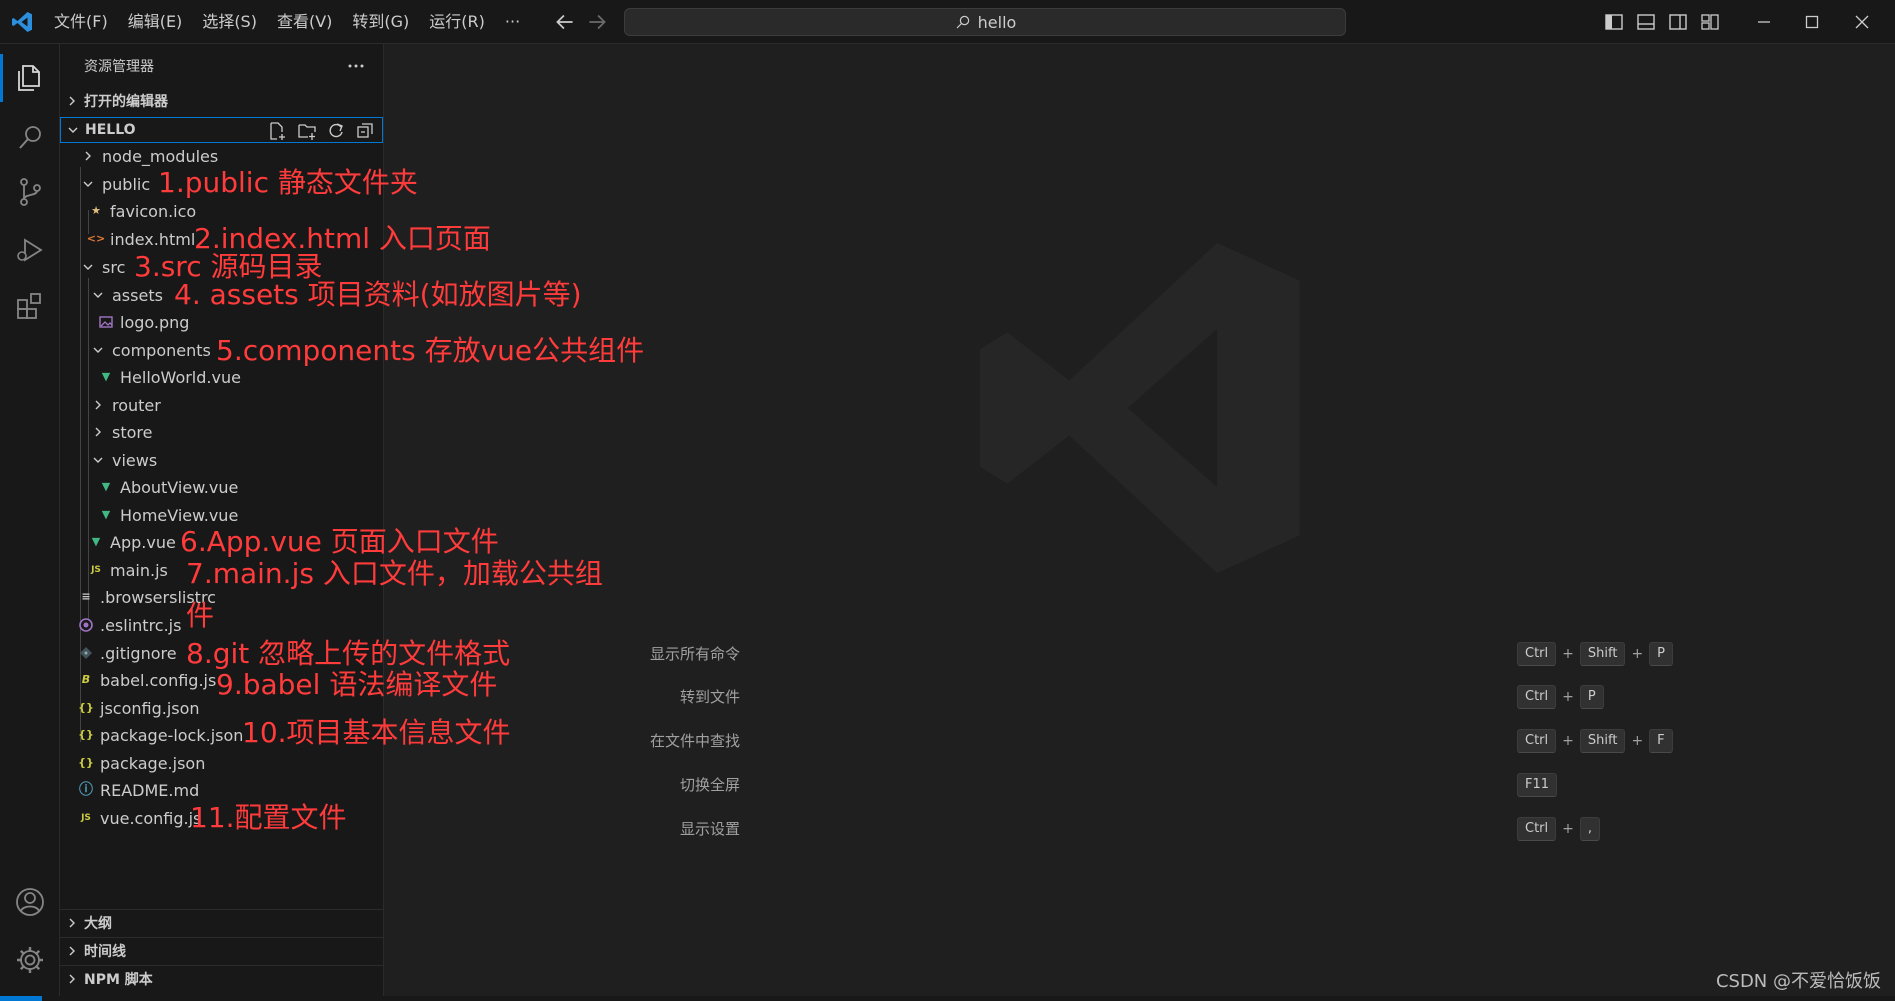 Image resolution: width=1895 pixels, height=1001 pixels. I want to click on extensions-icon, so click(30, 306).